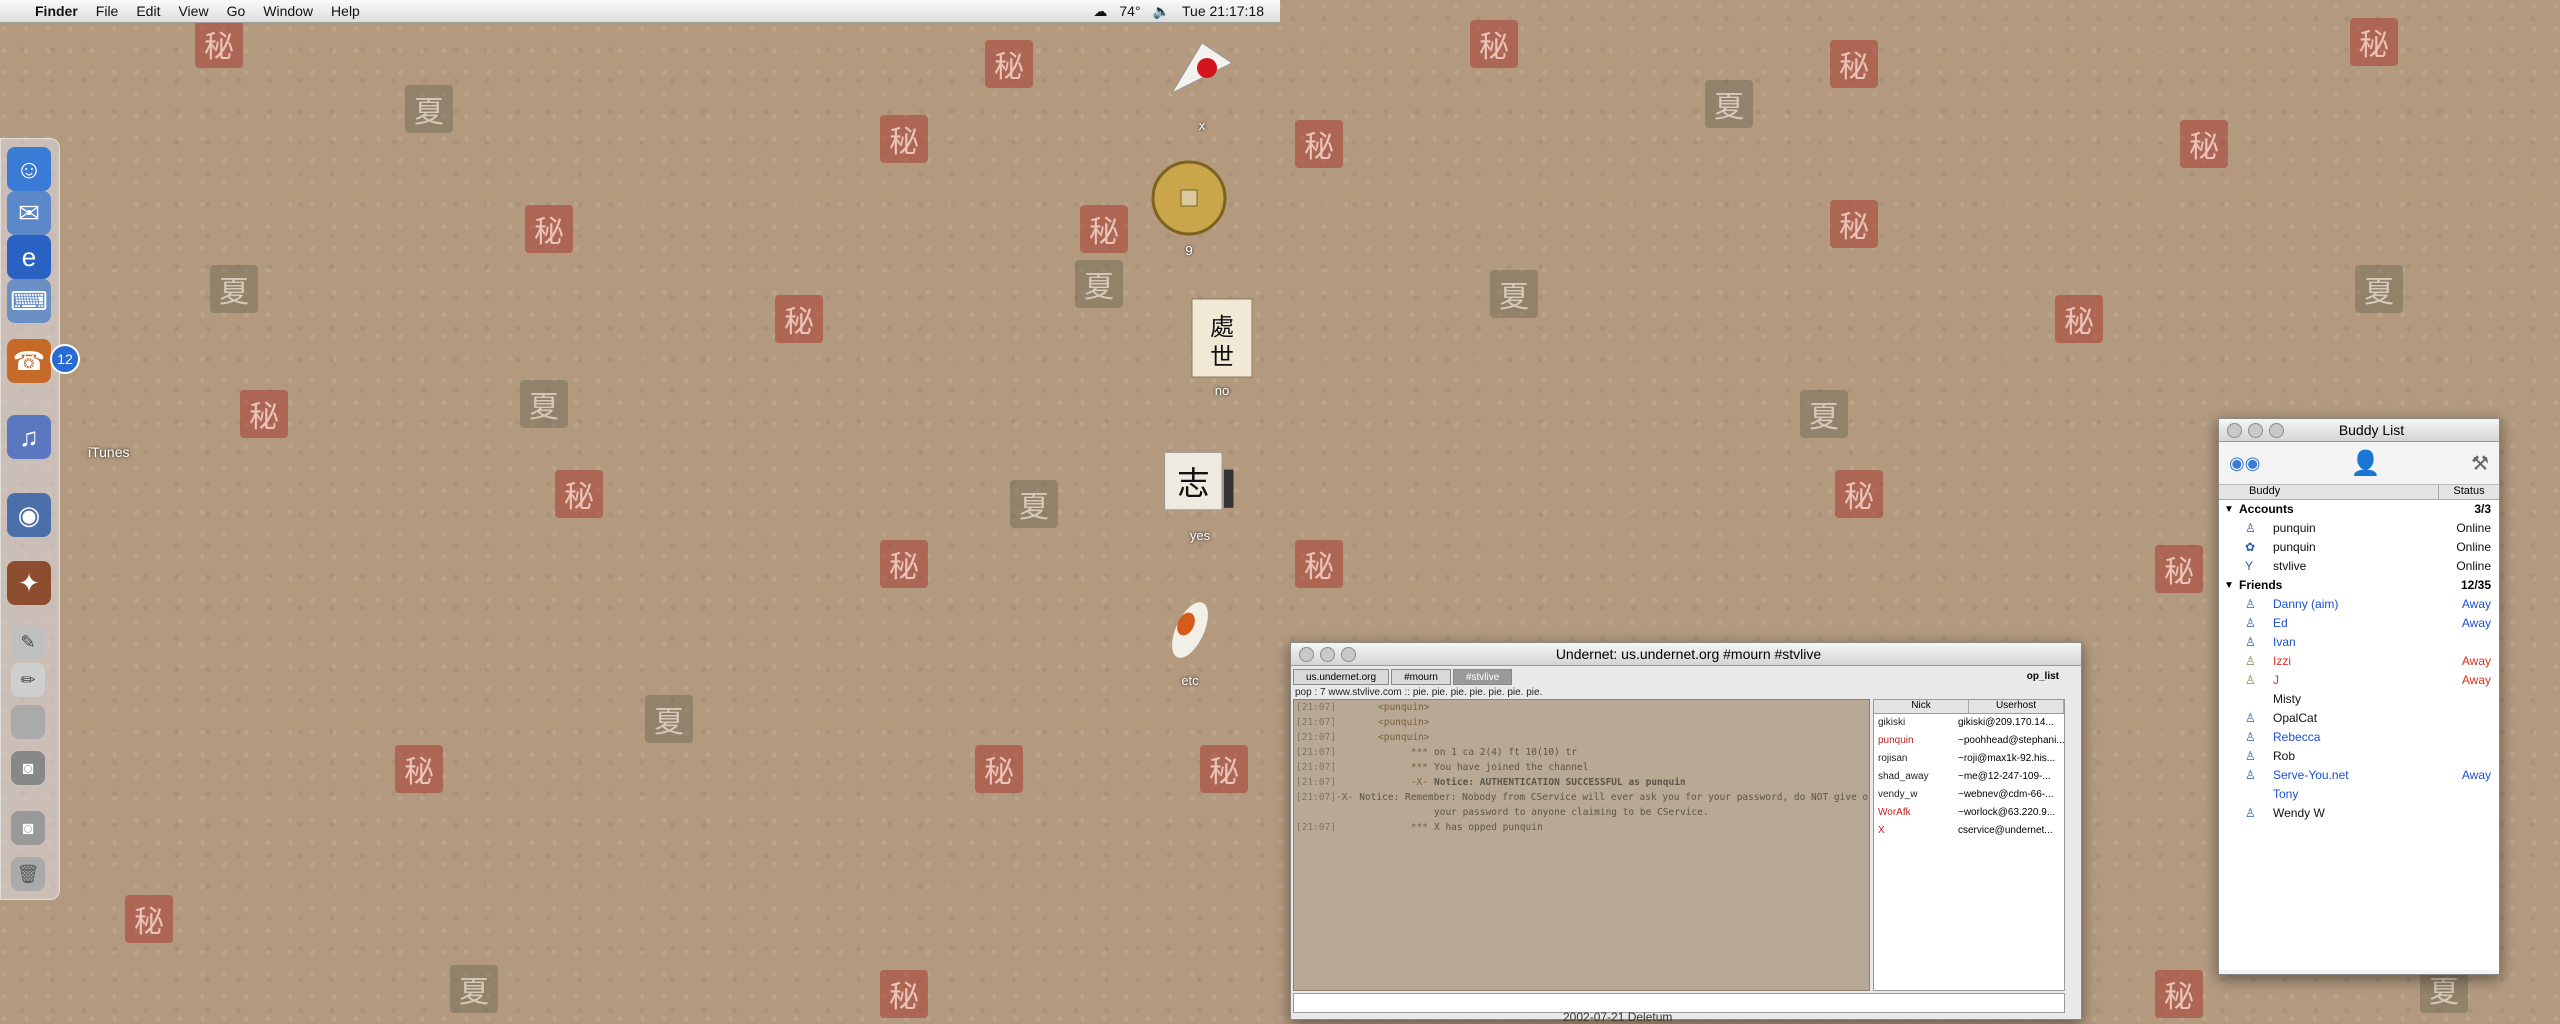 The width and height of the screenshot is (2560, 1024). Describe the element at coordinates (2359, 528) in the screenshot. I see `buddy-item: ♙ punquin Online` at that location.